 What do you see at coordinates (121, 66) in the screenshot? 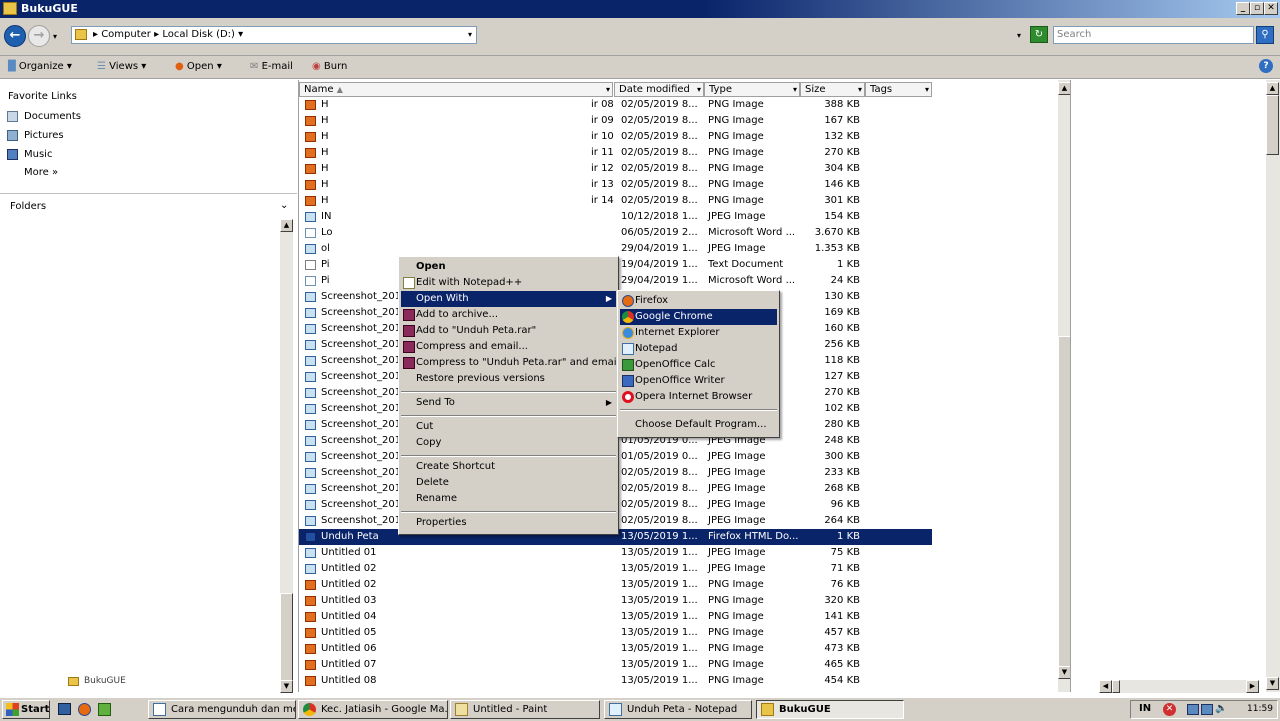
I see `views-button: ☰ Views ▾` at bounding box center [121, 66].